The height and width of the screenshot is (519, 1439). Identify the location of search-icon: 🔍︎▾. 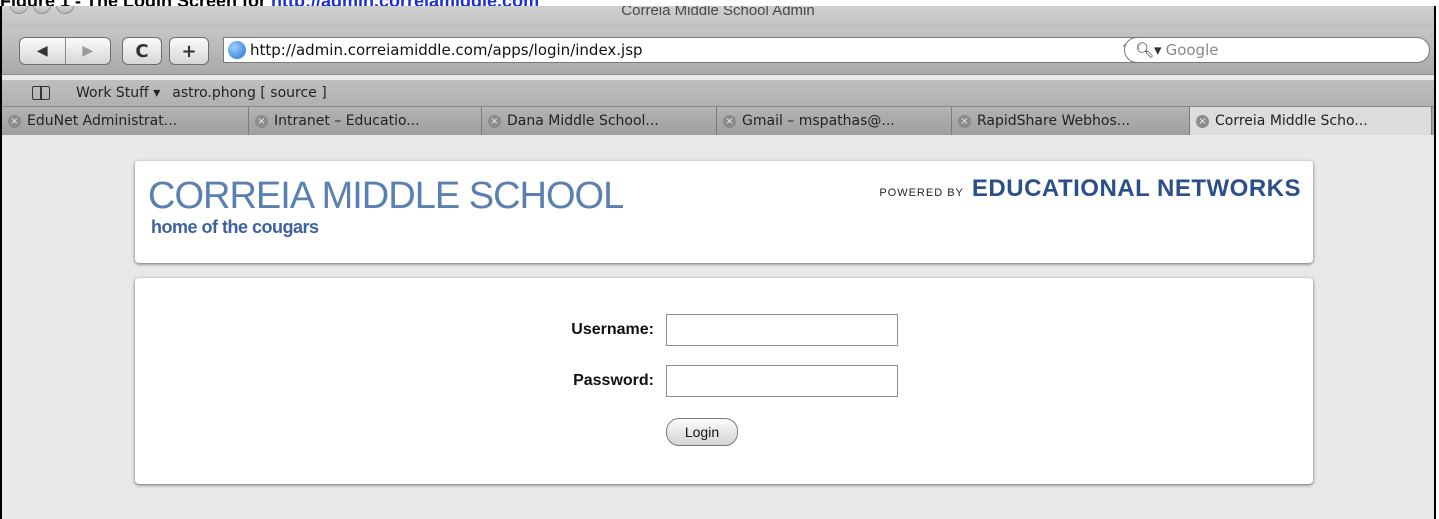
(1148, 50).